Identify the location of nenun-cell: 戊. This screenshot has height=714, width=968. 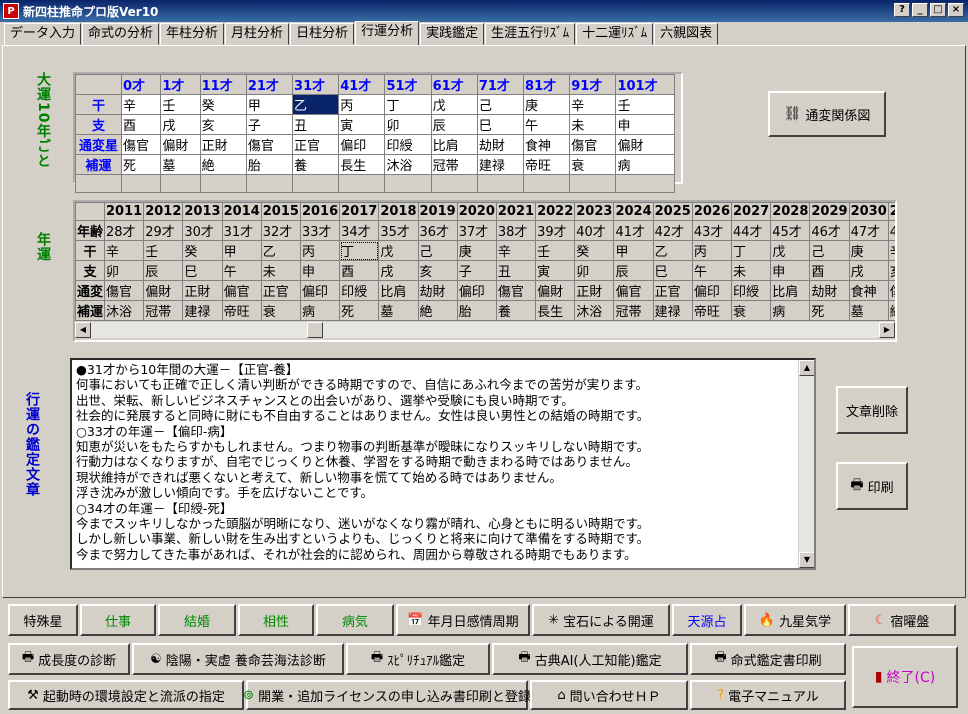
(398, 250).